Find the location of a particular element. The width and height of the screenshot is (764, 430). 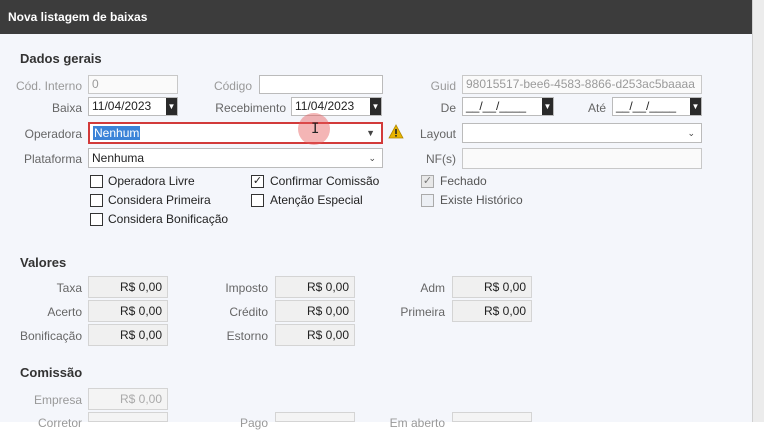

em-aberto-field is located at coordinates (492, 417).